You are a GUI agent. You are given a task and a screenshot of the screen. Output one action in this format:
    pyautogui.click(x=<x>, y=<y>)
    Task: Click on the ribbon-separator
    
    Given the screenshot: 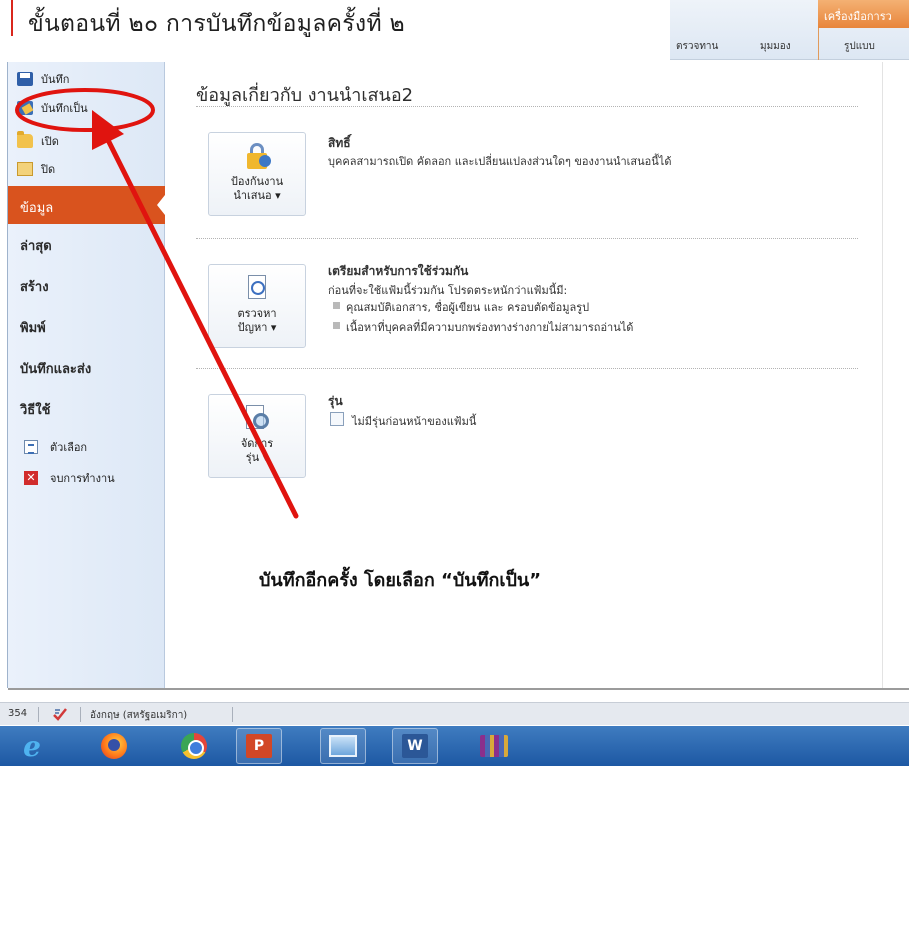 What is the action you would take?
    pyautogui.click(x=818, y=44)
    